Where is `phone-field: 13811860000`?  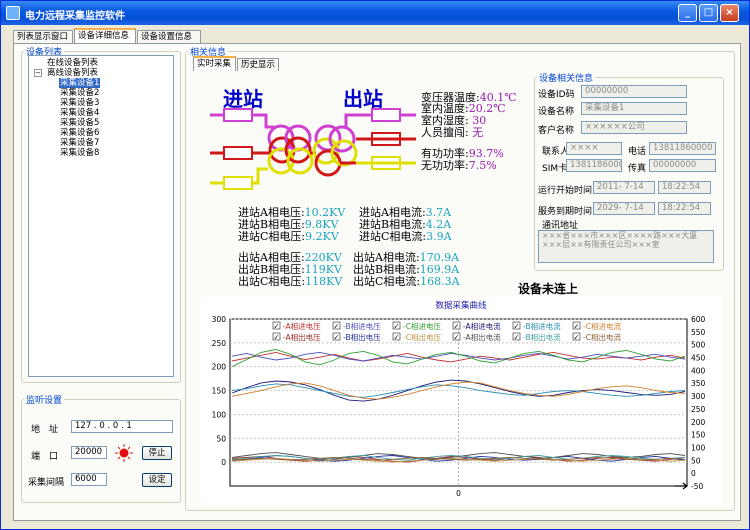
phone-field: 13811860000 is located at coordinates (682, 148).